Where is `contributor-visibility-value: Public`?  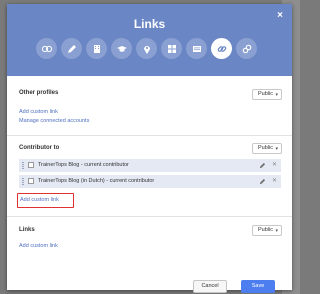
contributor-visibility-value: Public is located at coordinates (265, 148).